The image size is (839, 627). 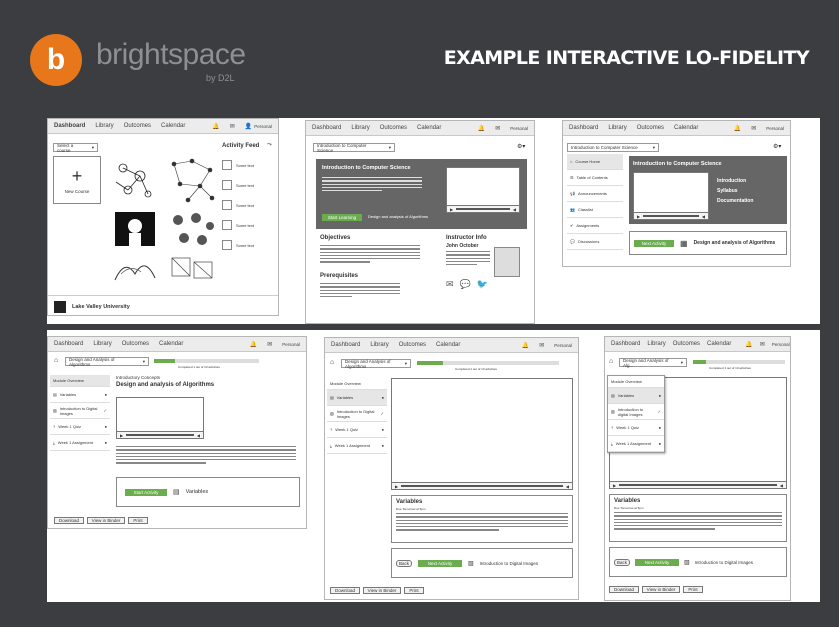 What do you see at coordinates (134, 180) in the screenshot?
I see `course-tile-molecule` at bounding box center [134, 180].